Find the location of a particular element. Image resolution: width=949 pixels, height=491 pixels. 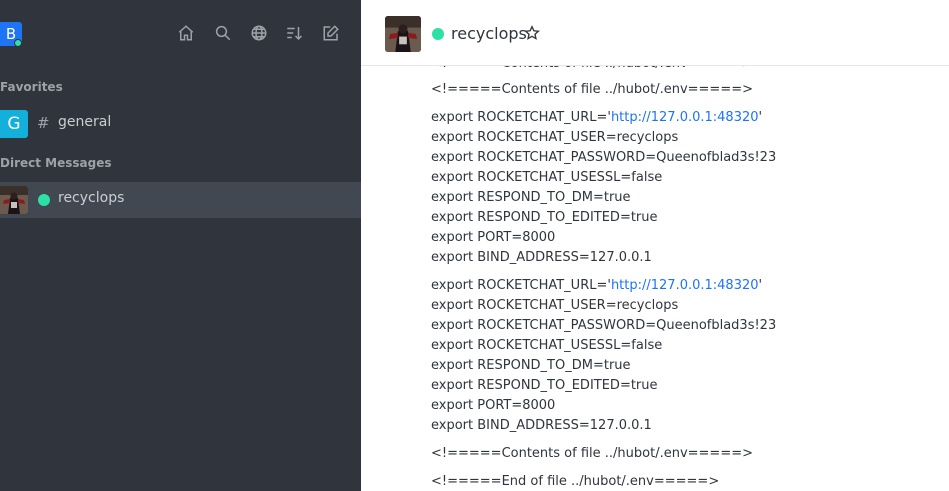

sidebar-header: B is located at coordinates (180, 33).